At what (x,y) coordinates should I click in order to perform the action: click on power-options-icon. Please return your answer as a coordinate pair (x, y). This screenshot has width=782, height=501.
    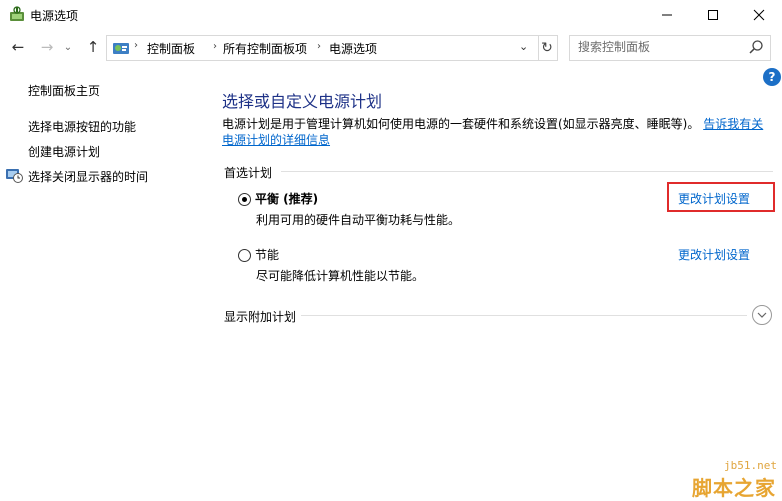
    Looking at the image, I should click on (17, 15).